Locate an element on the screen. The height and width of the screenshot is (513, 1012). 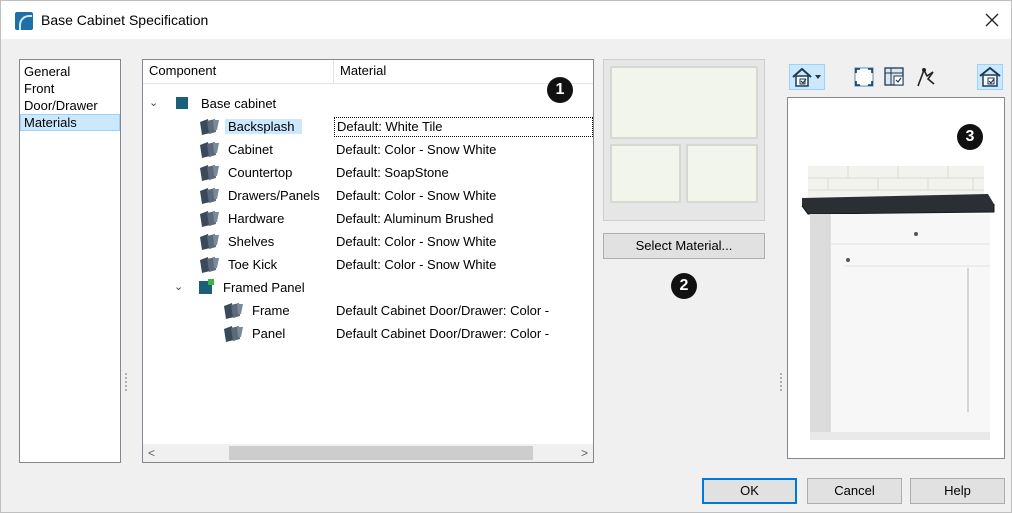
tree-row-material: Default: Aluminum Brushed is located at coordinates (415, 218).